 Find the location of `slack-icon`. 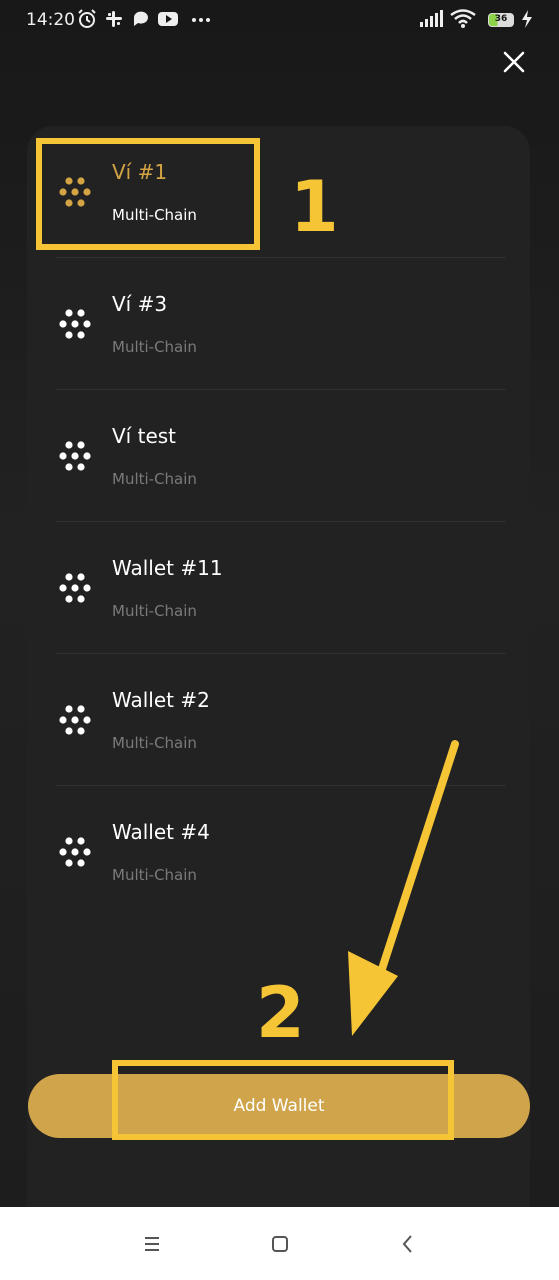

slack-icon is located at coordinates (114, 19).